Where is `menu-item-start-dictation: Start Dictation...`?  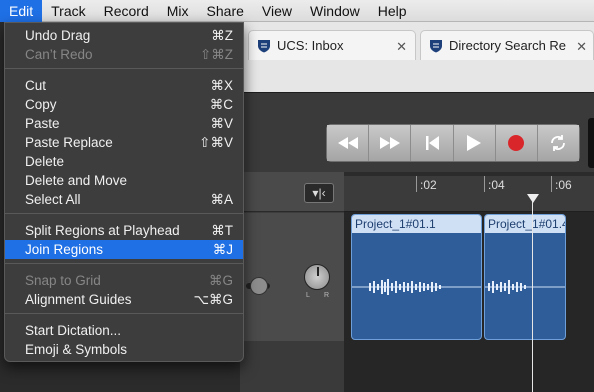
menu-item-start-dictation: Start Dictation... is located at coordinates (124, 330).